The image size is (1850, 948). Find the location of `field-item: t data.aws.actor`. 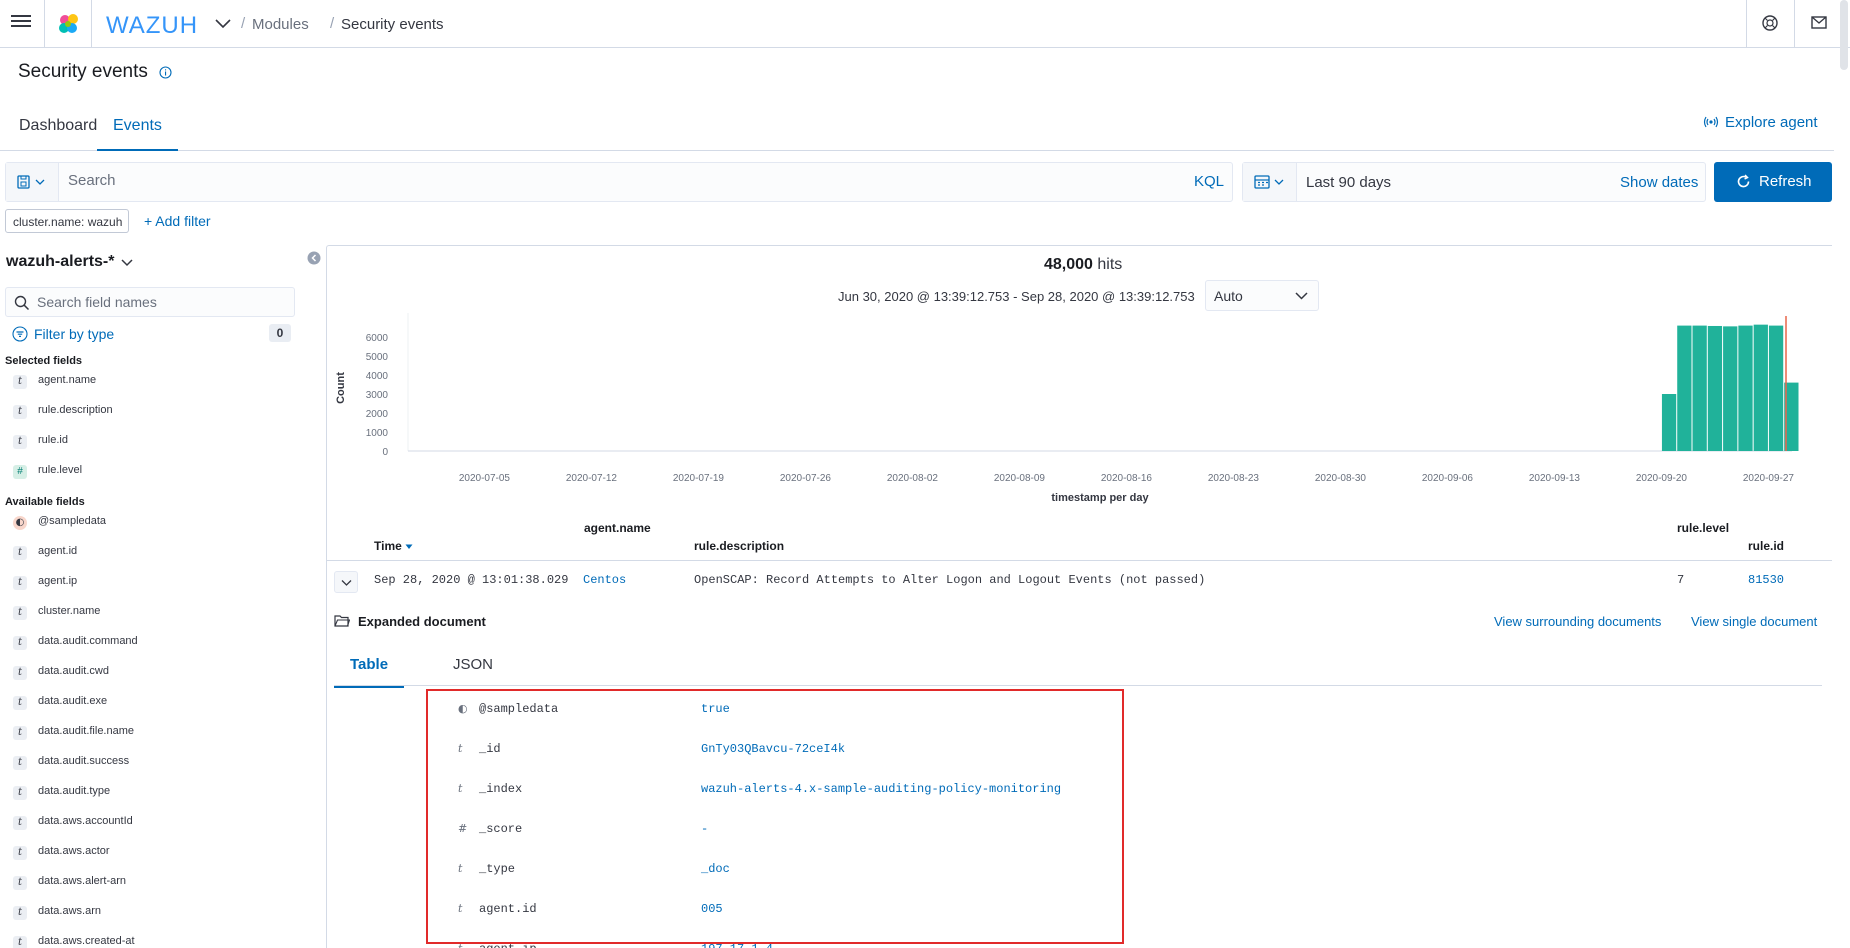

field-item: t data.aws.actor is located at coordinates (160, 853).